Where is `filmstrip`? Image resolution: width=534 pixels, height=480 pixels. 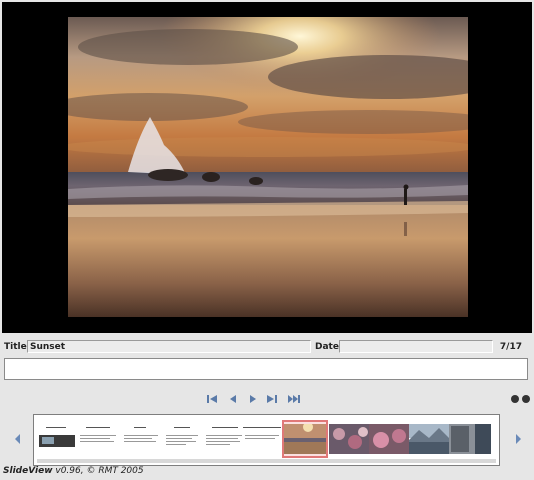
filmstrip is located at coordinates (266, 440).